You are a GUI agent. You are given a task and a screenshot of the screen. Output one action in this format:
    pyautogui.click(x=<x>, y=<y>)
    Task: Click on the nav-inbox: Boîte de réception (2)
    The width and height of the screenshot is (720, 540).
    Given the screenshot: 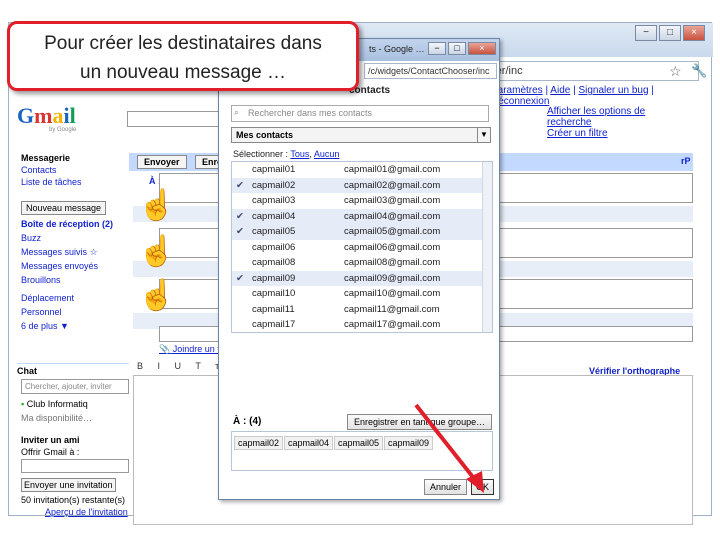 What is the action you would take?
    pyautogui.click(x=67, y=224)
    